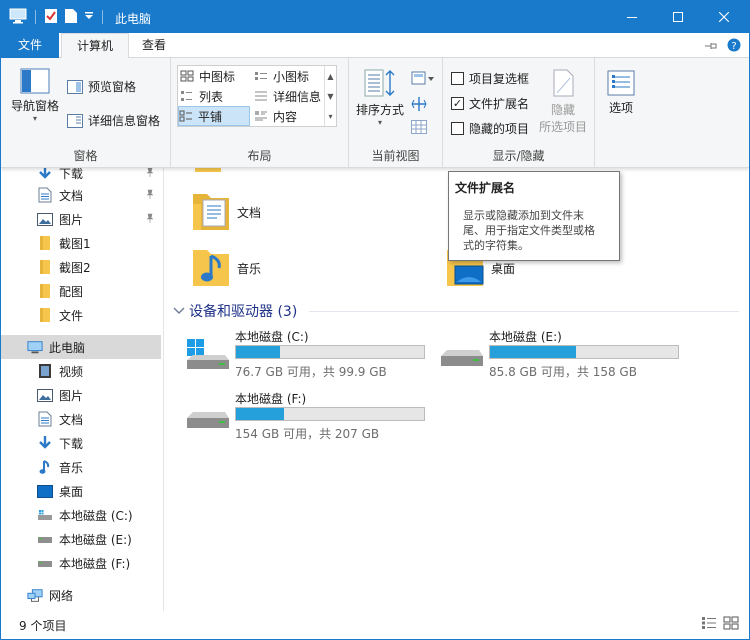  I want to click on nav-item-drive-f: 本地磁盘 (F:), so click(81, 563).